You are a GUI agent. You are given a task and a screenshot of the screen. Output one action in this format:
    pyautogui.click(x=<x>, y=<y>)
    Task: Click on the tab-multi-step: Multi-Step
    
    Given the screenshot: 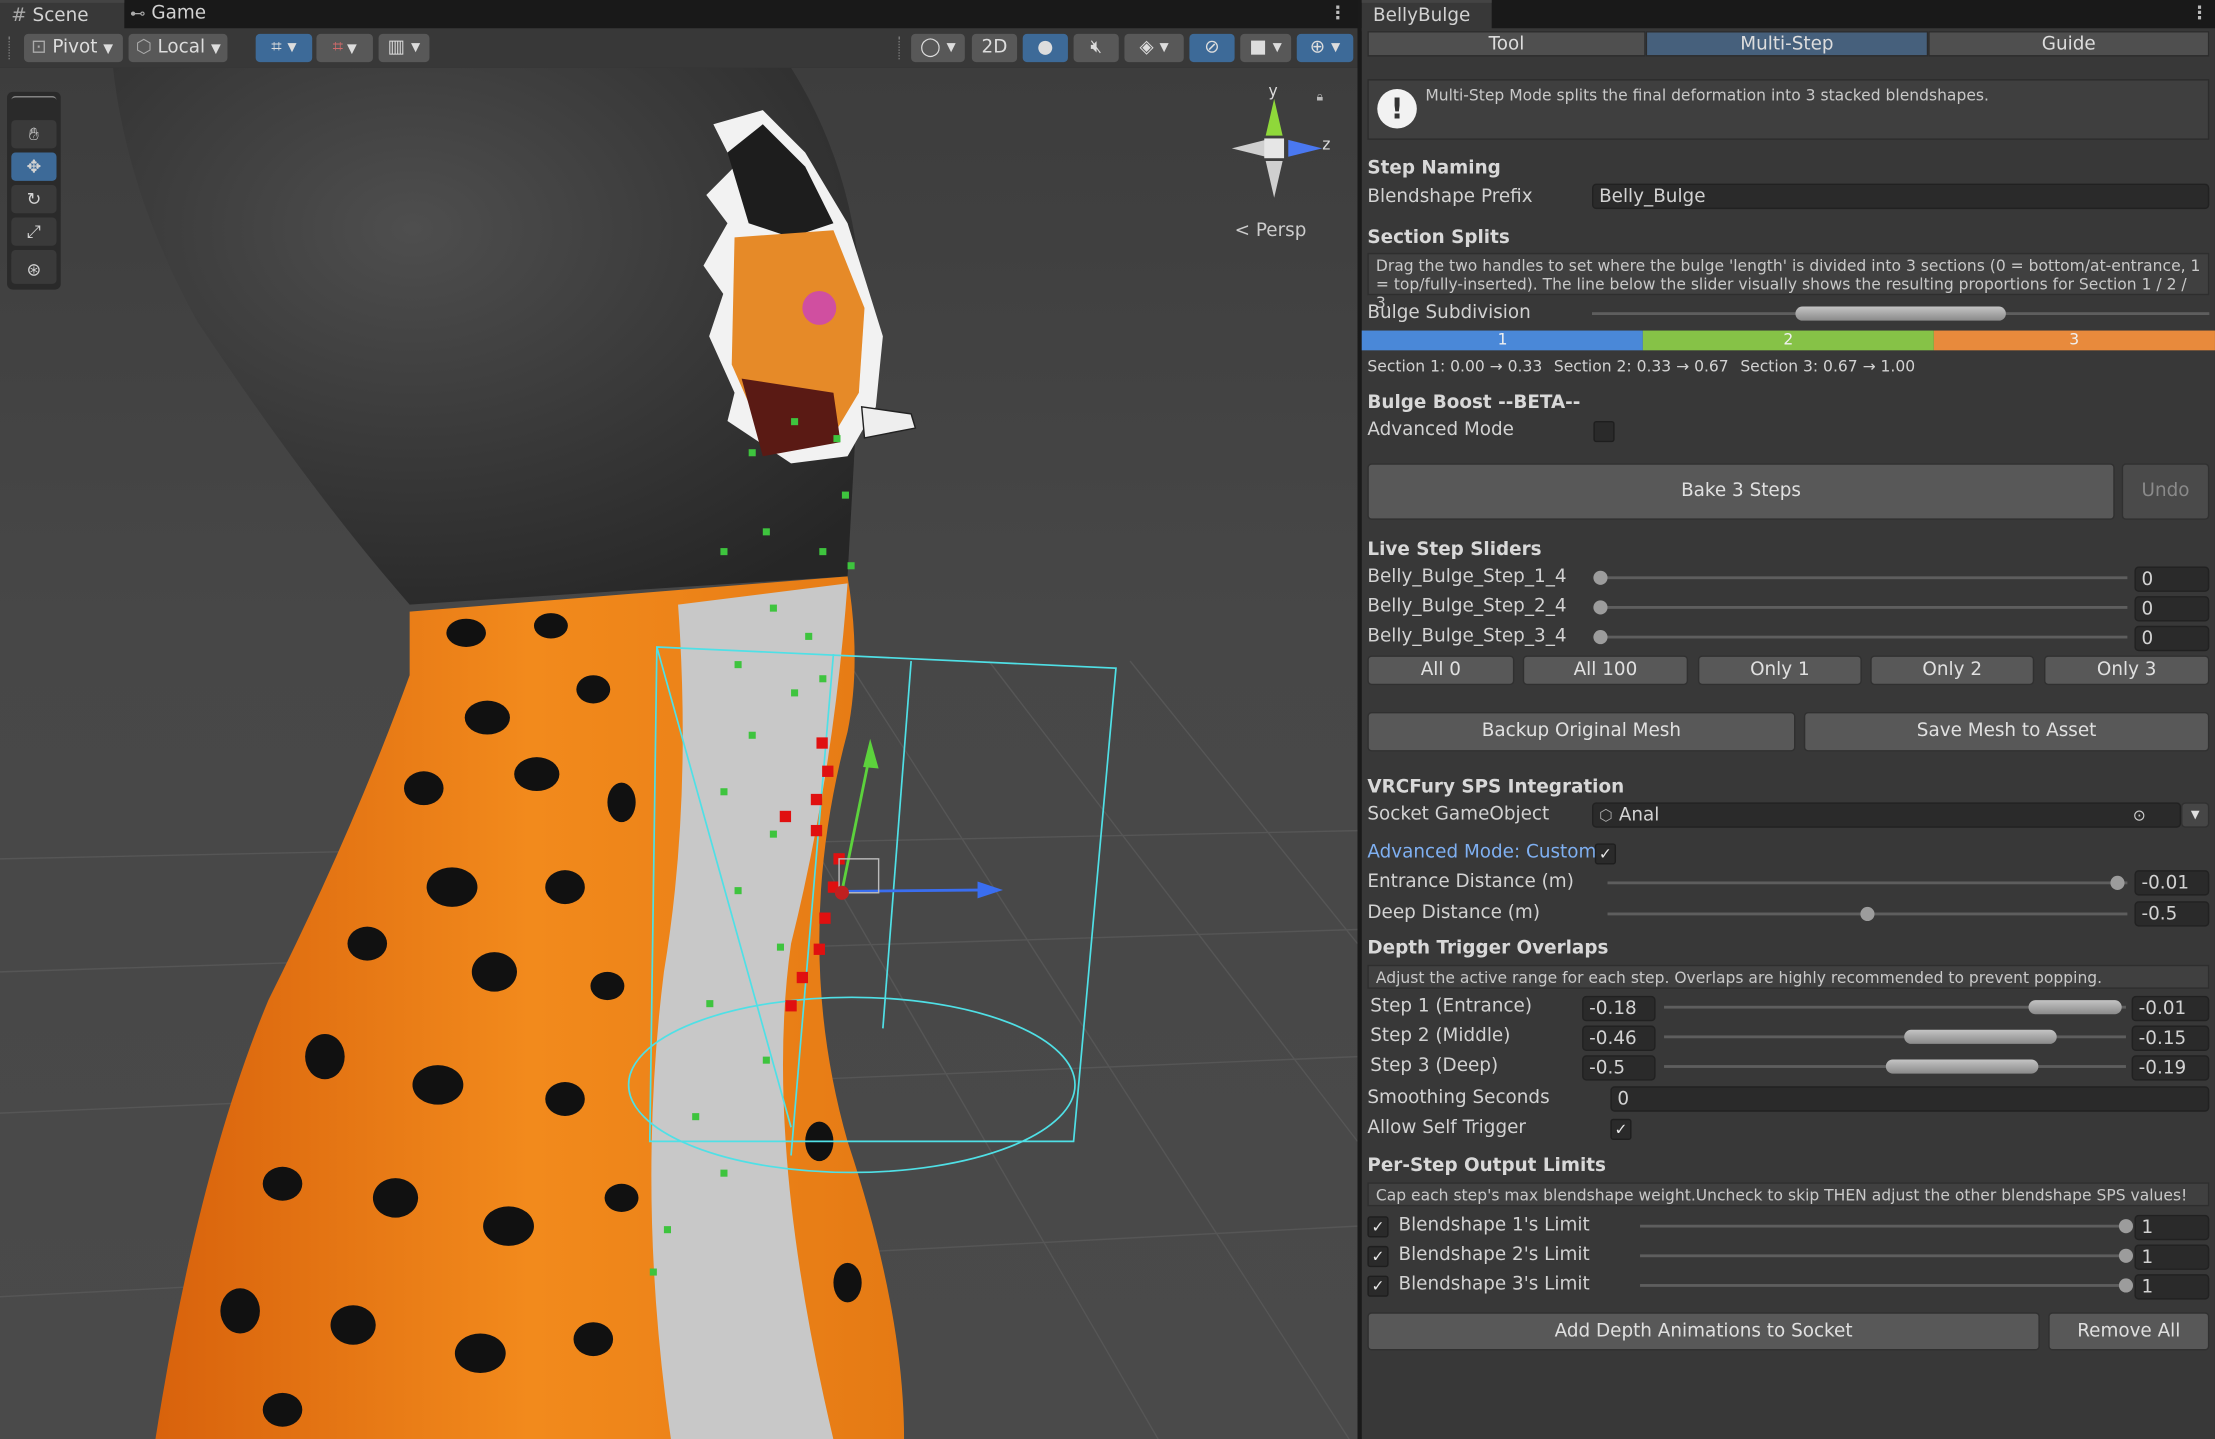 What is the action you would take?
    pyautogui.click(x=1787, y=44)
    